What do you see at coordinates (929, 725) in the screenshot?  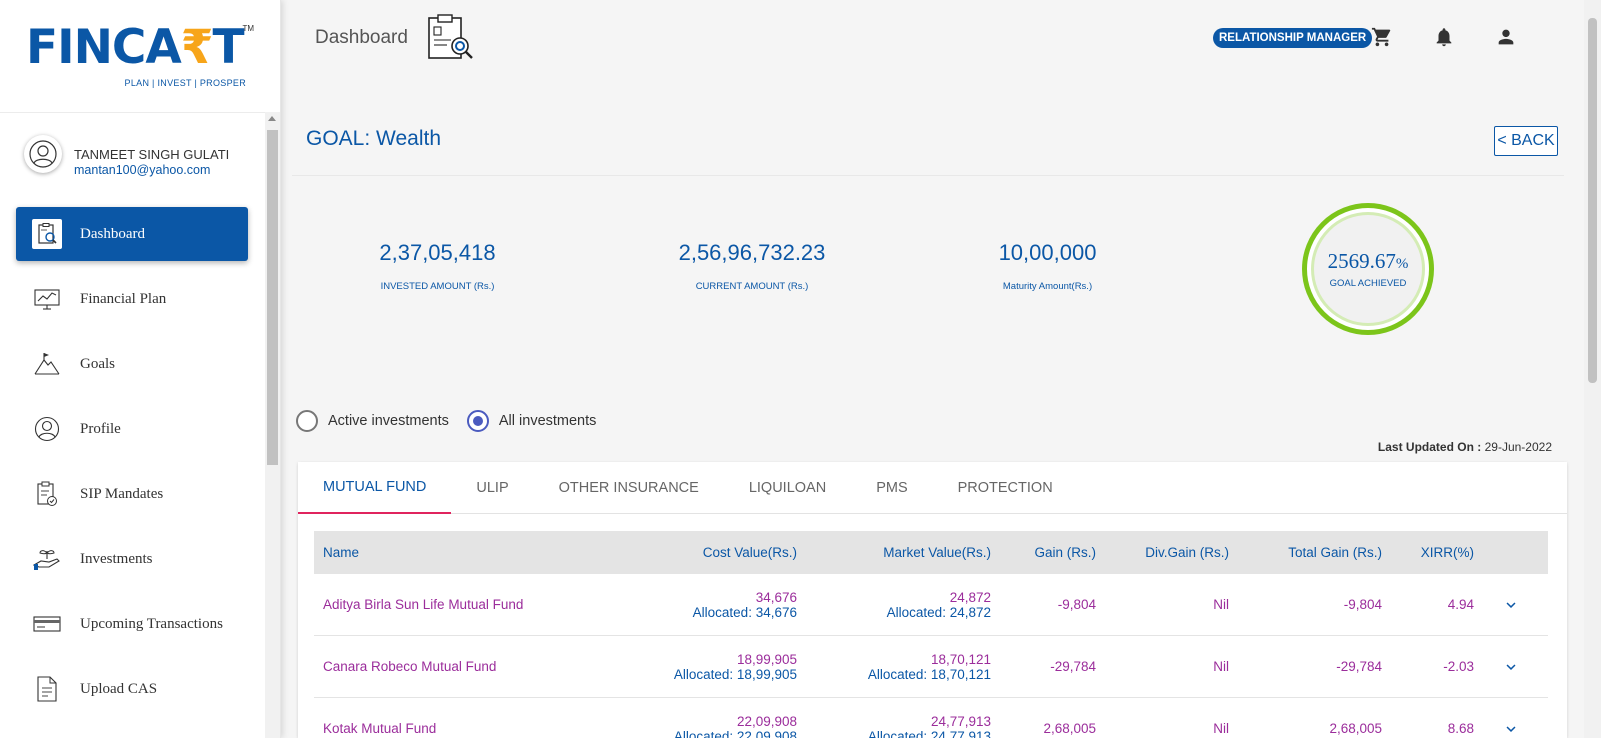 I see `market-value-cell: 24,77,913 Allocated: 24,77,913` at bounding box center [929, 725].